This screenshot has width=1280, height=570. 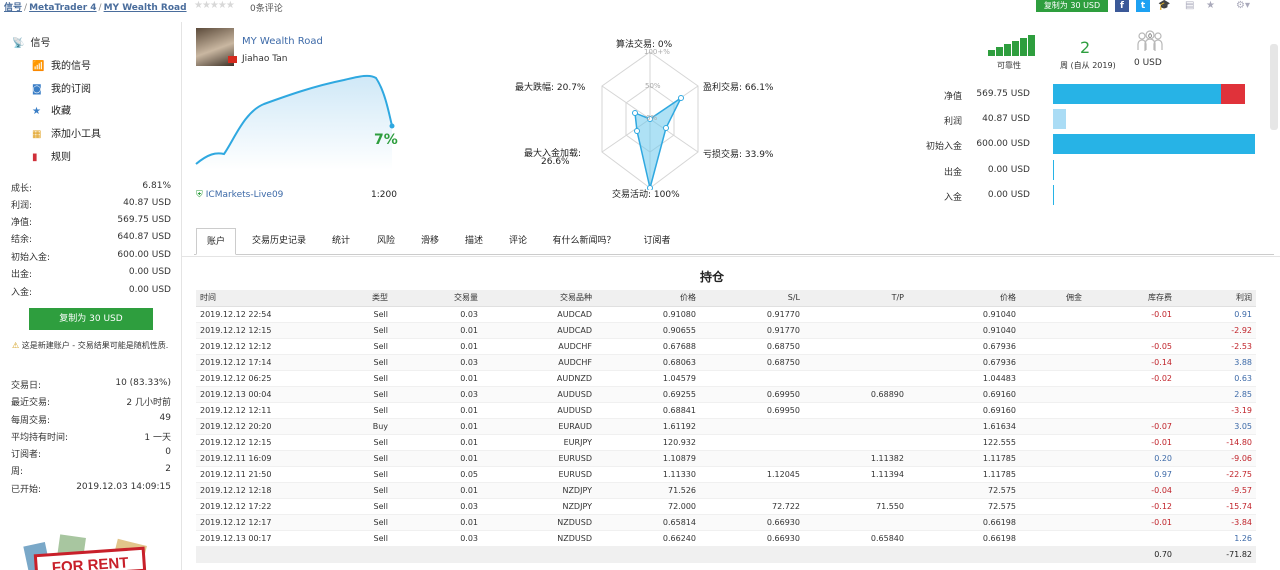 I want to click on copy-signal-button: 复制为 30 USD, so click(x=91, y=319).